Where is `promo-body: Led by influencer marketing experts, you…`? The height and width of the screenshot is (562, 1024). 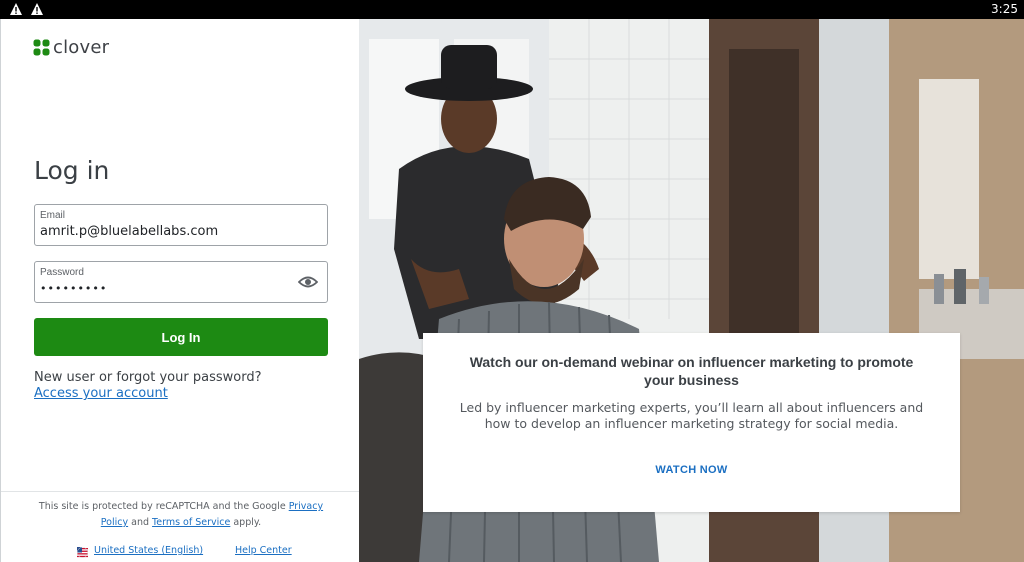
promo-body: Led by influencer marketing experts, you… is located at coordinates (691, 415).